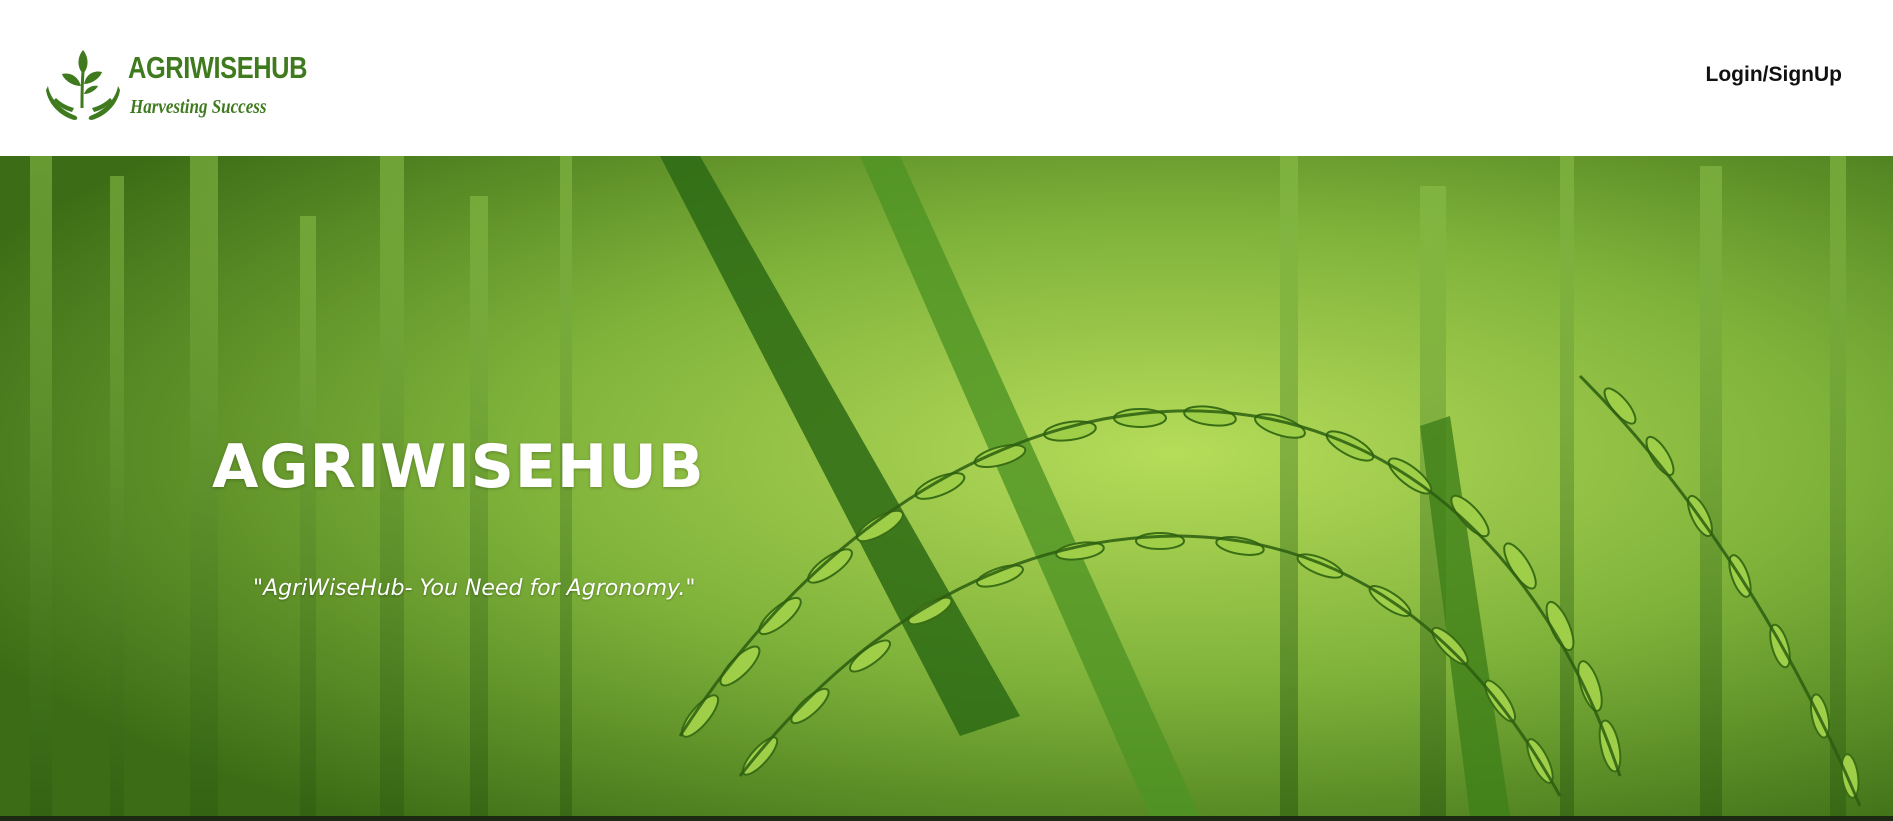 This screenshot has height=821, width=1893. What do you see at coordinates (946, 818) in the screenshot?
I see `bottom-divider` at bounding box center [946, 818].